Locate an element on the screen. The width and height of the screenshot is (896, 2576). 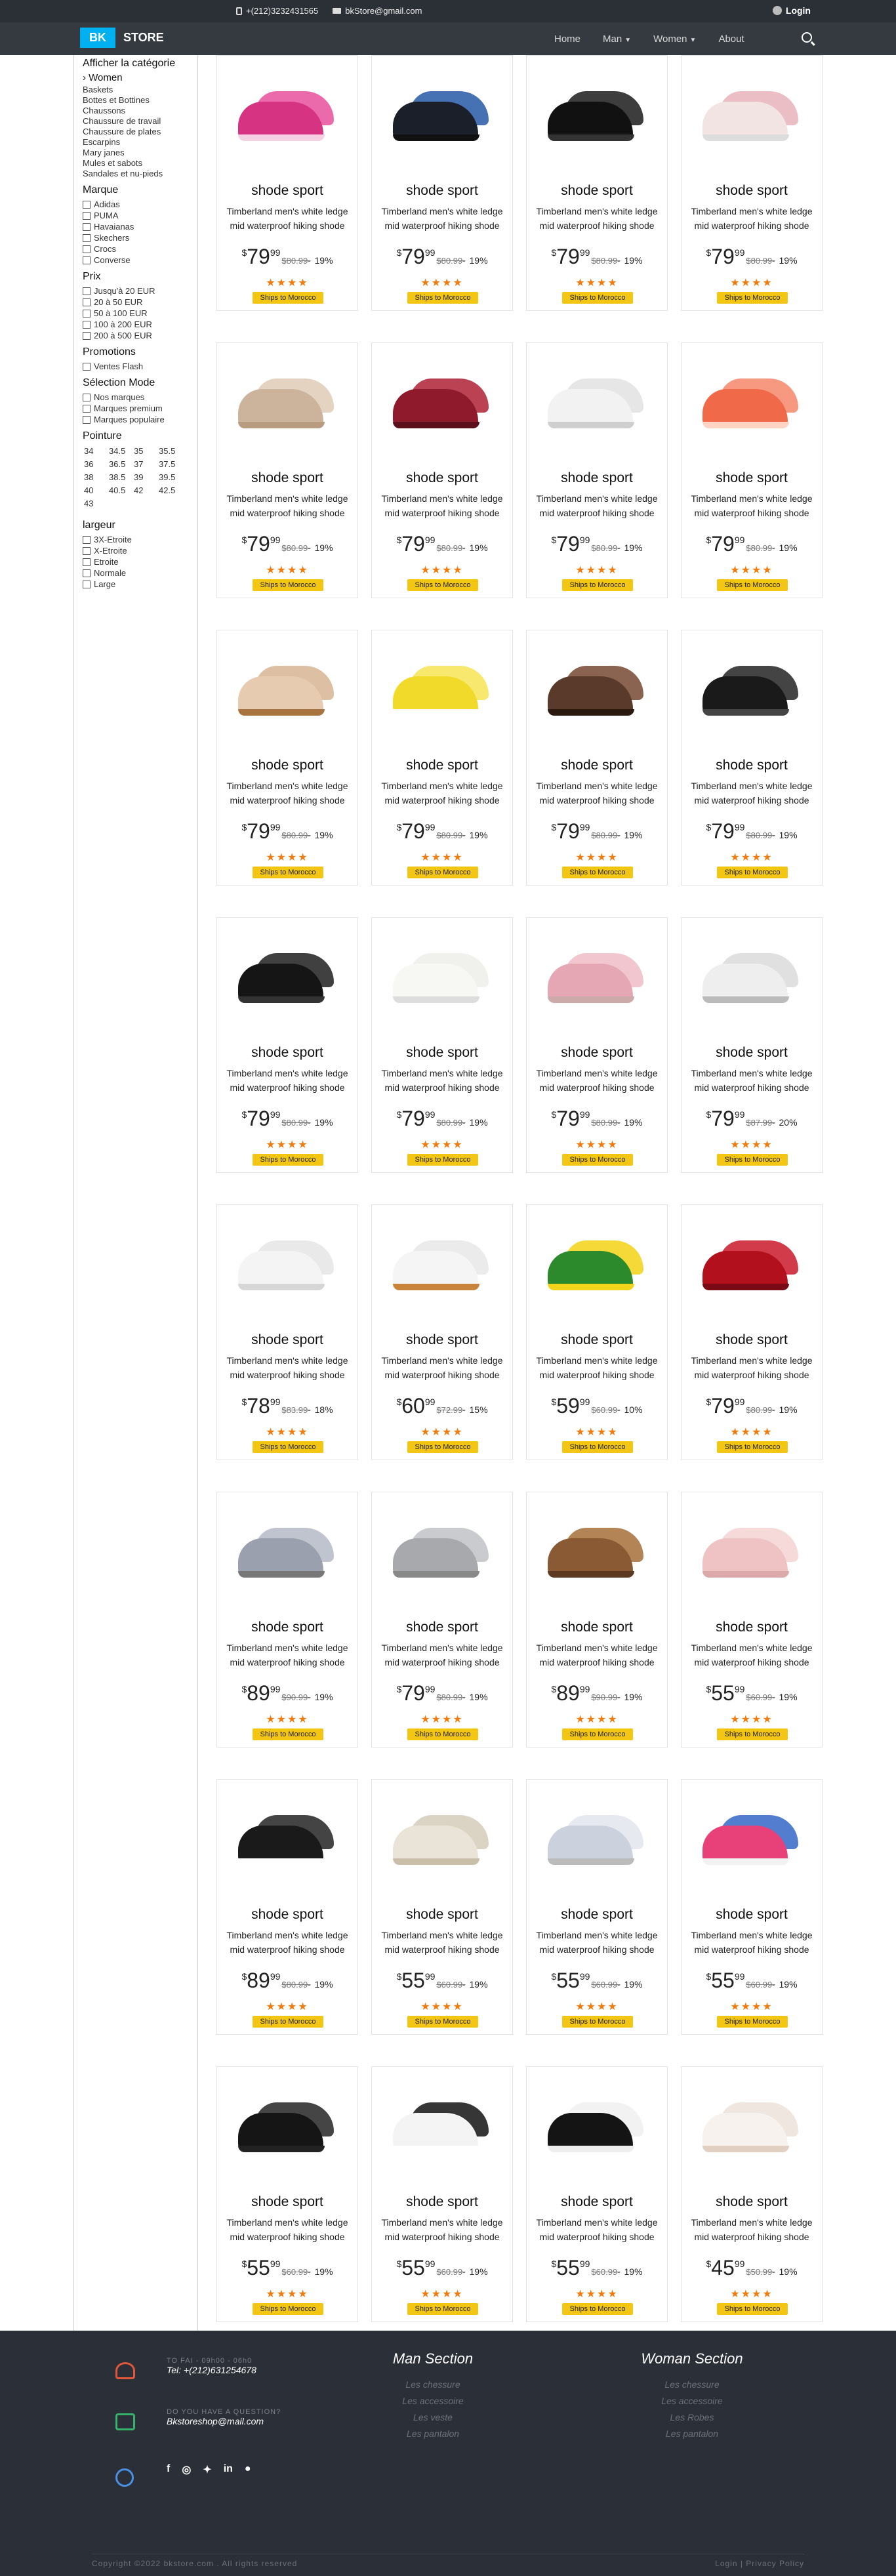
size-option: 34 is located at coordinates (96, 451).